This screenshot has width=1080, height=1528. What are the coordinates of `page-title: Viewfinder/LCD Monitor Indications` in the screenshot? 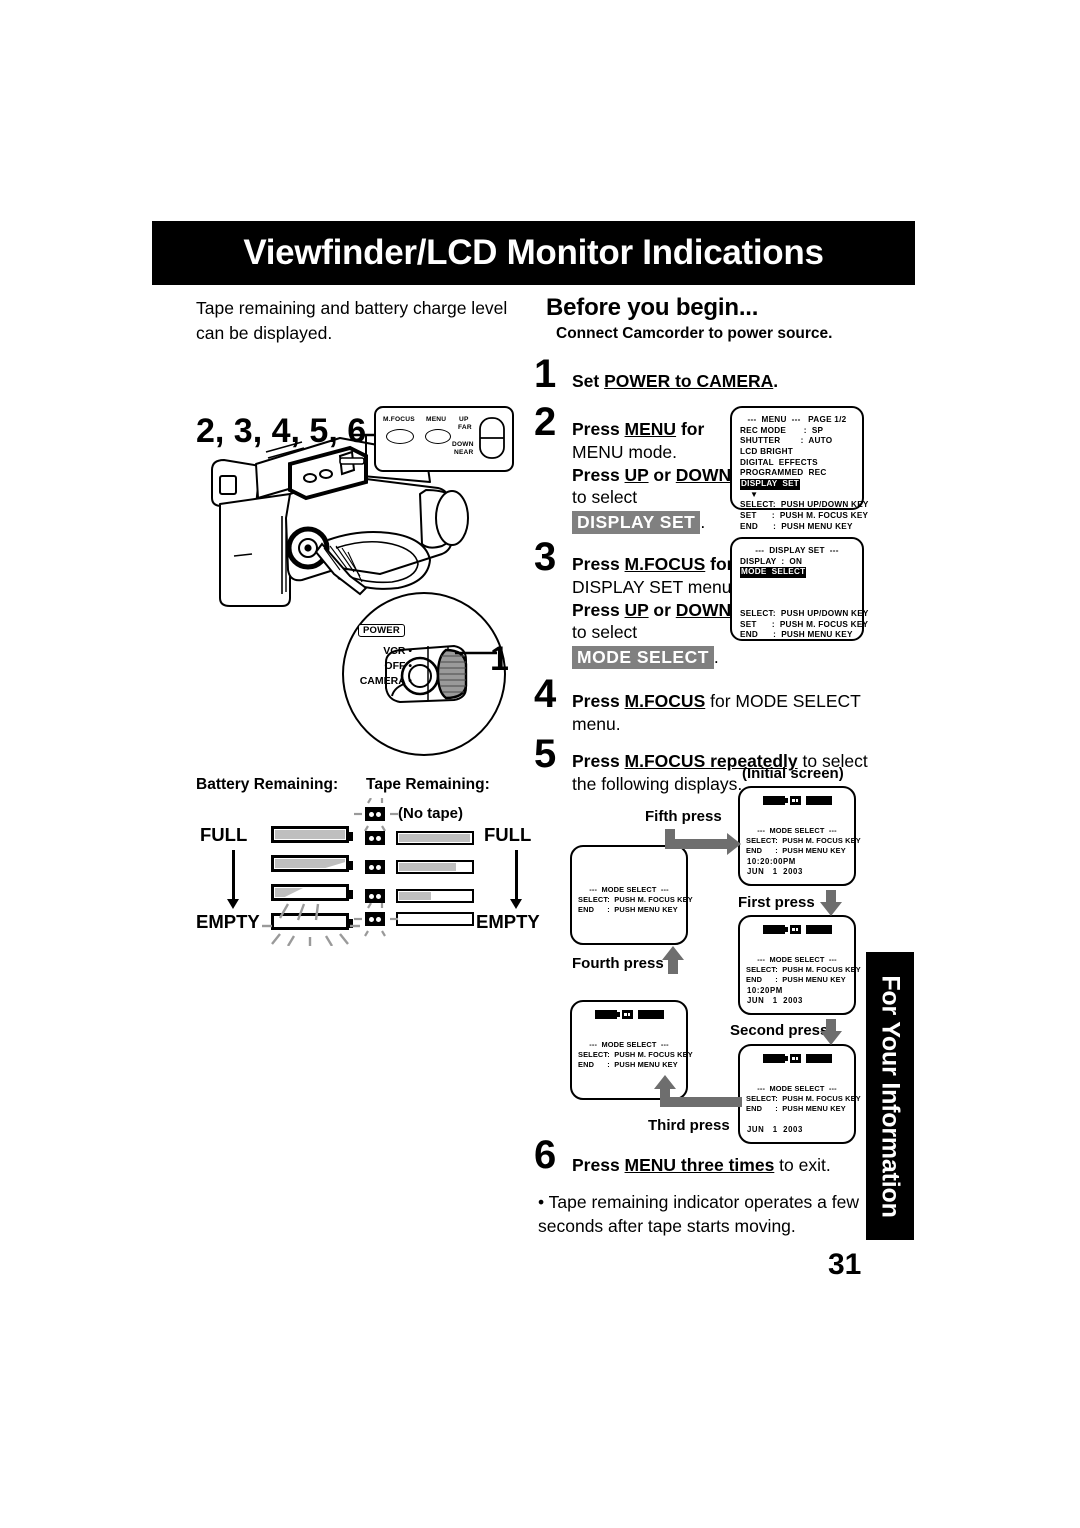 It's located at (533, 252).